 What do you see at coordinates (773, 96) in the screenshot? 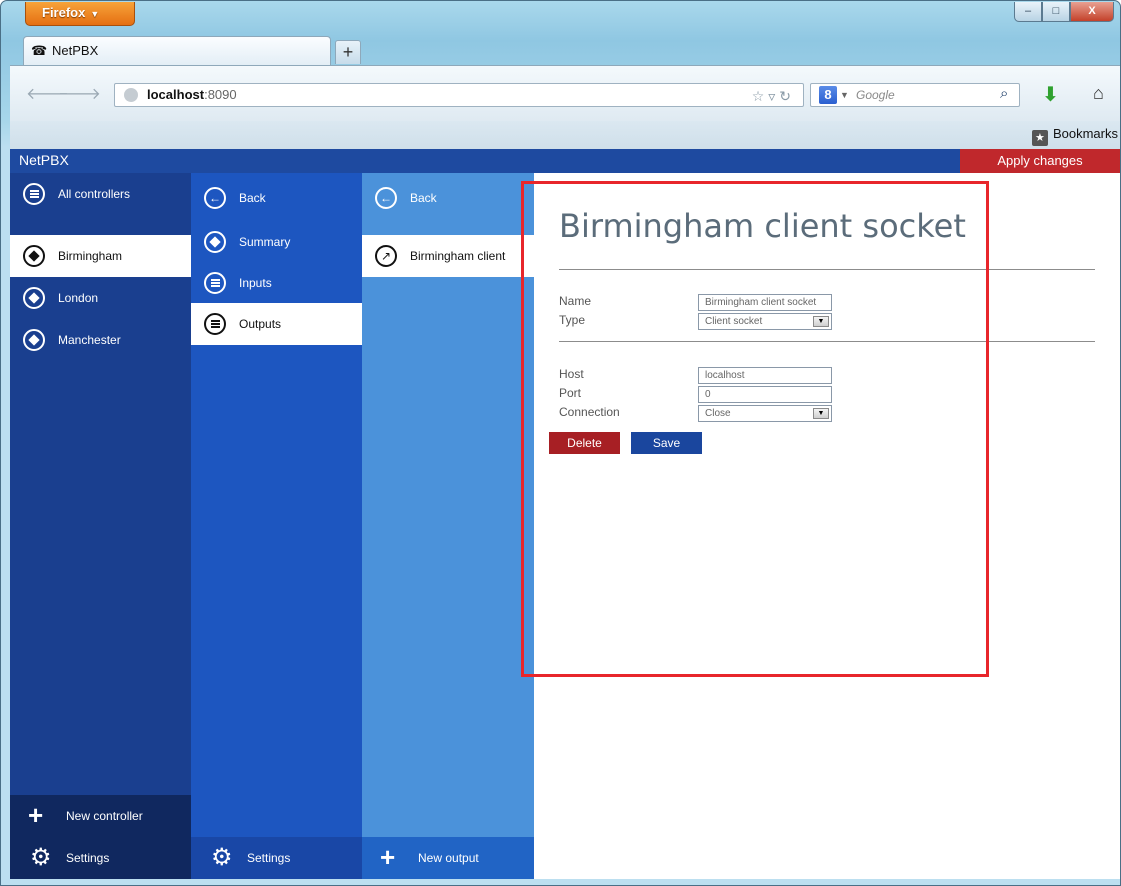
I see `bookmark-star-reload-icons: ☆▿↻` at bounding box center [773, 96].